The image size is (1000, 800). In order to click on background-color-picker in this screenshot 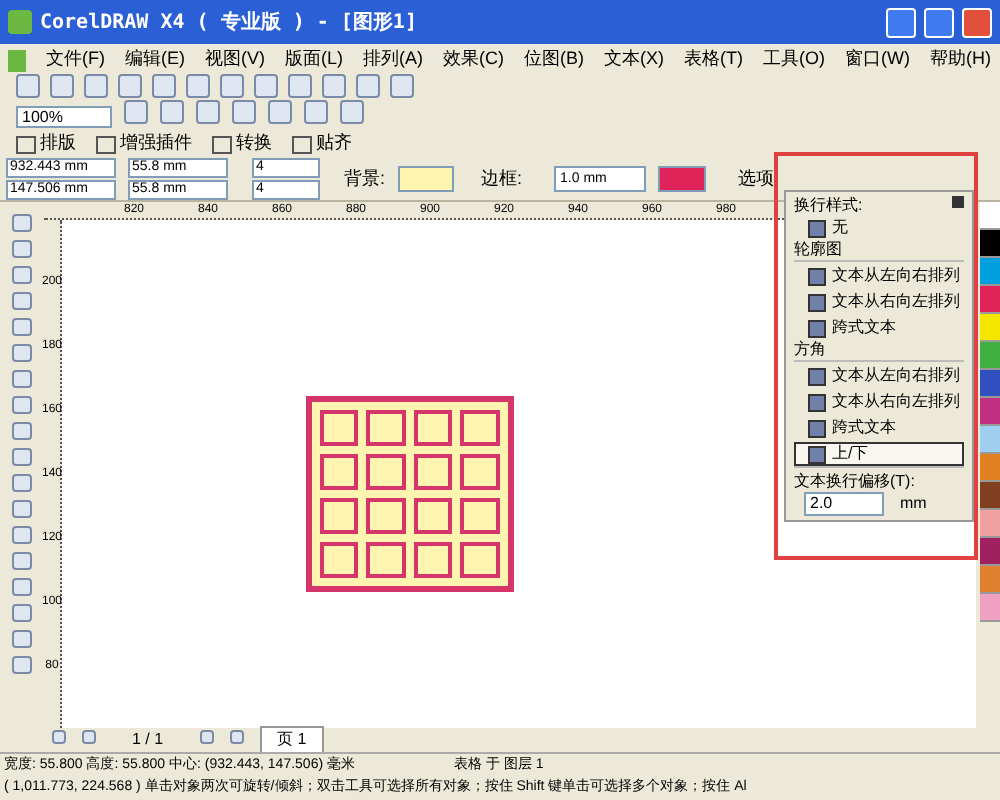, I will do `click(425, 179)`.